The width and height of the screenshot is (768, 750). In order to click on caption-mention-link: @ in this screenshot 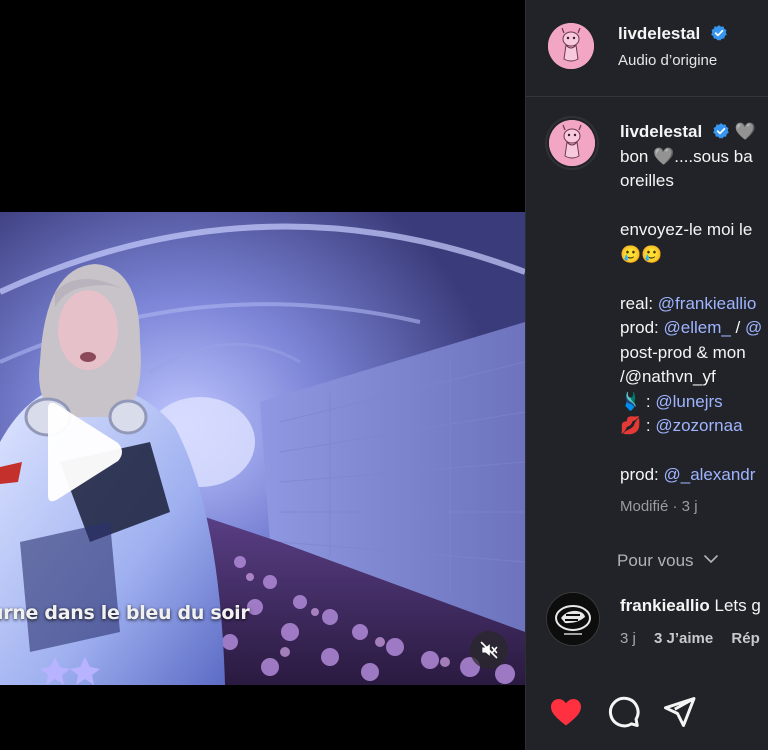, I will do `click(753, 327)`.